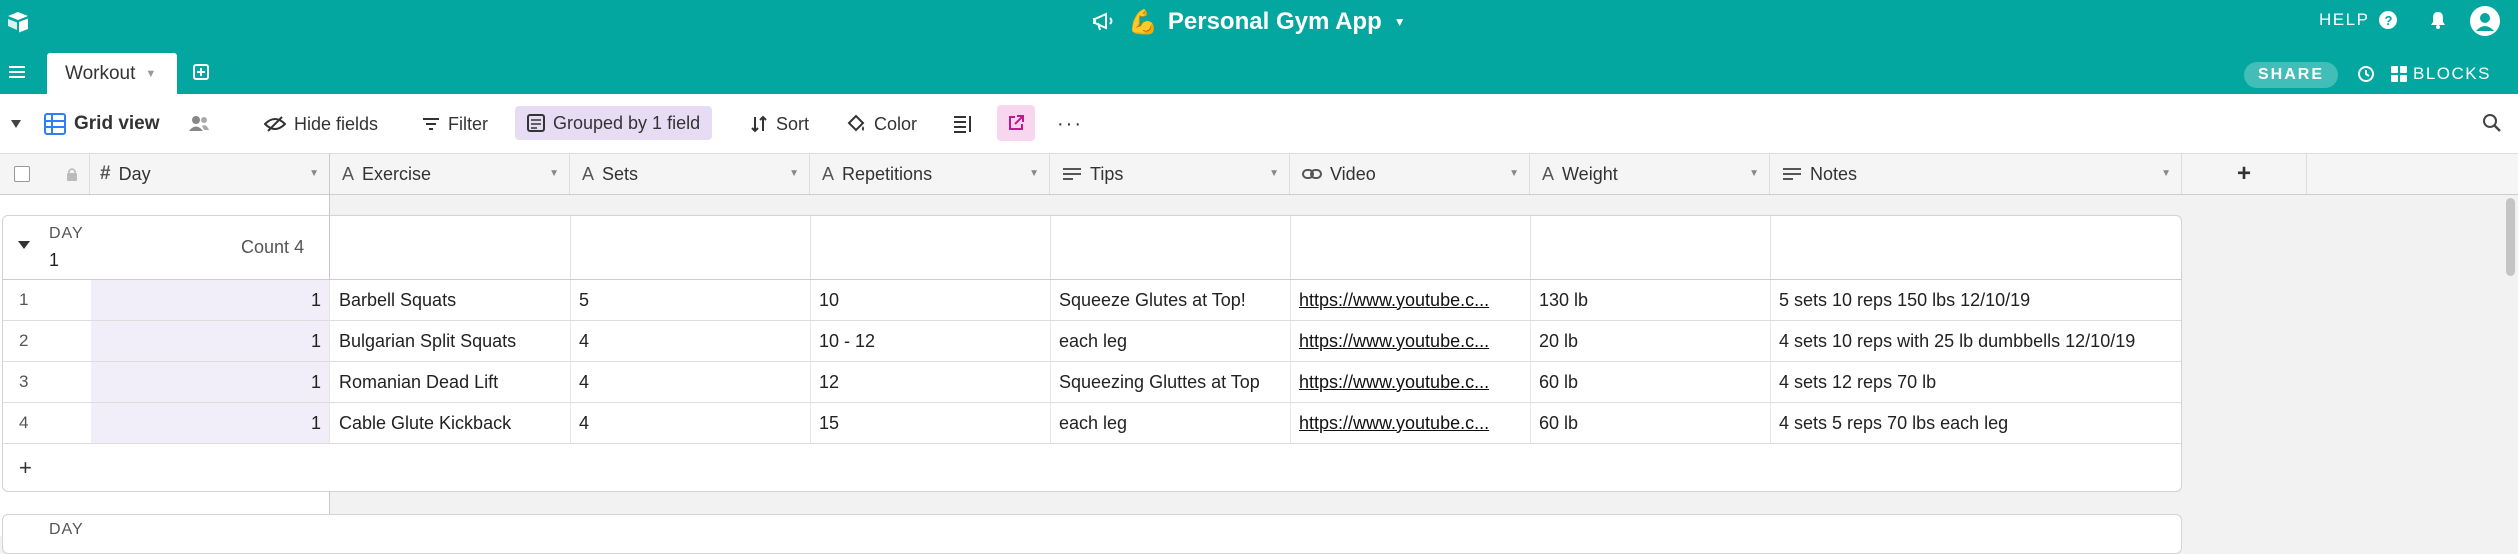 Image resolution: width=2518 pixels, height=554 pixels. Describe the element at coordinates (1976, 382) in the screenshot. I see `cell-notes: 4 sets 12 reps 70 lb` at that location.